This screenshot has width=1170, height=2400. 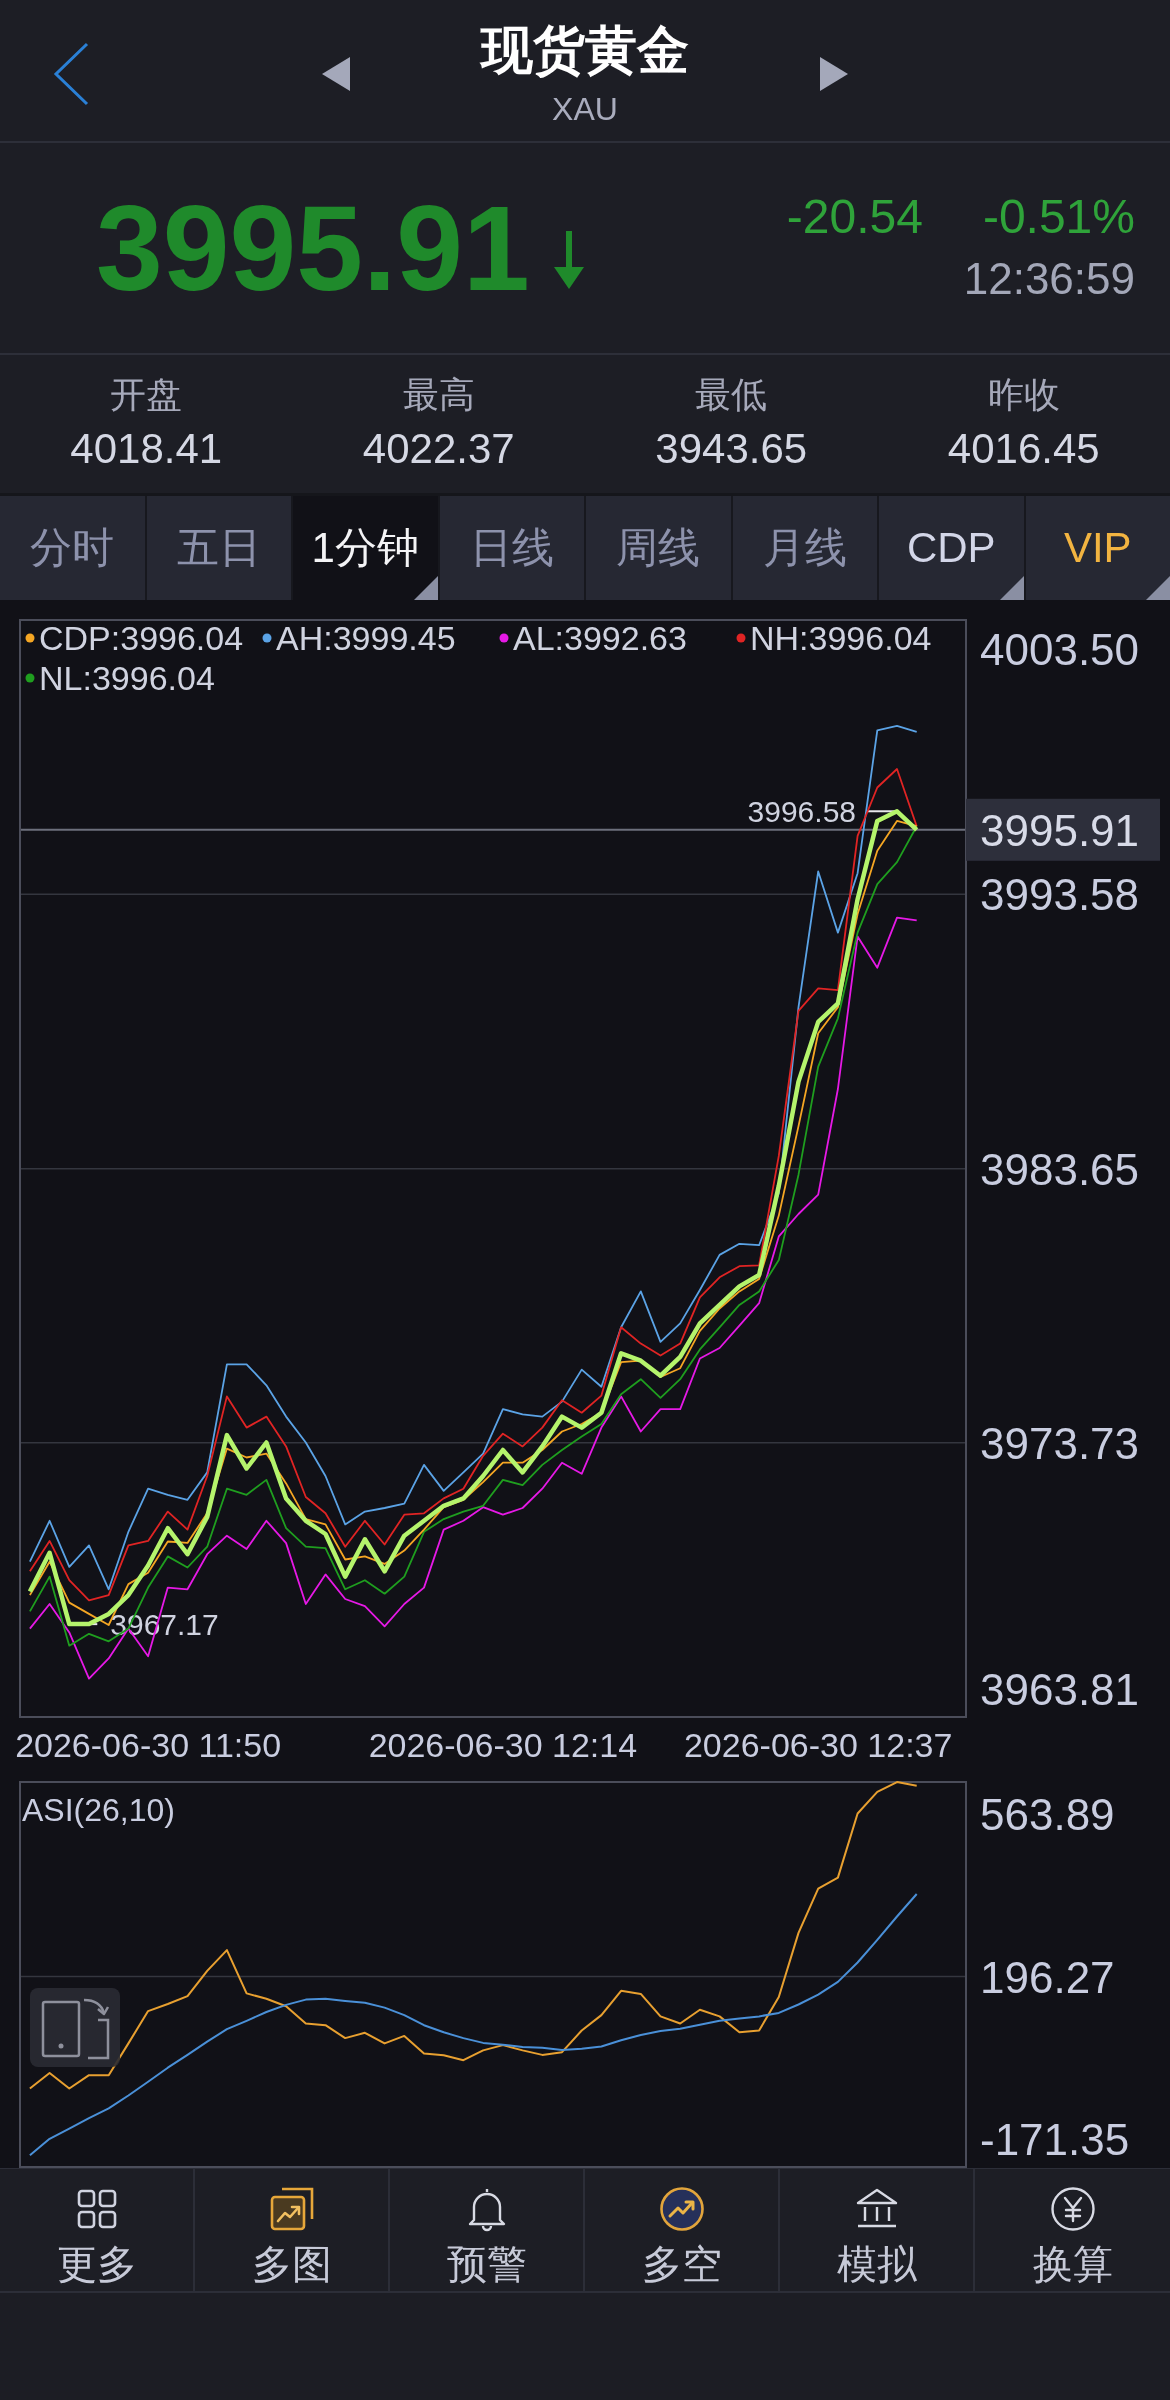 What do you see at coordinates (148, 1745) in the screenshot?
I see `time-axis-label: 2026-06-30 11:50` at bounding box center [148, 1745].